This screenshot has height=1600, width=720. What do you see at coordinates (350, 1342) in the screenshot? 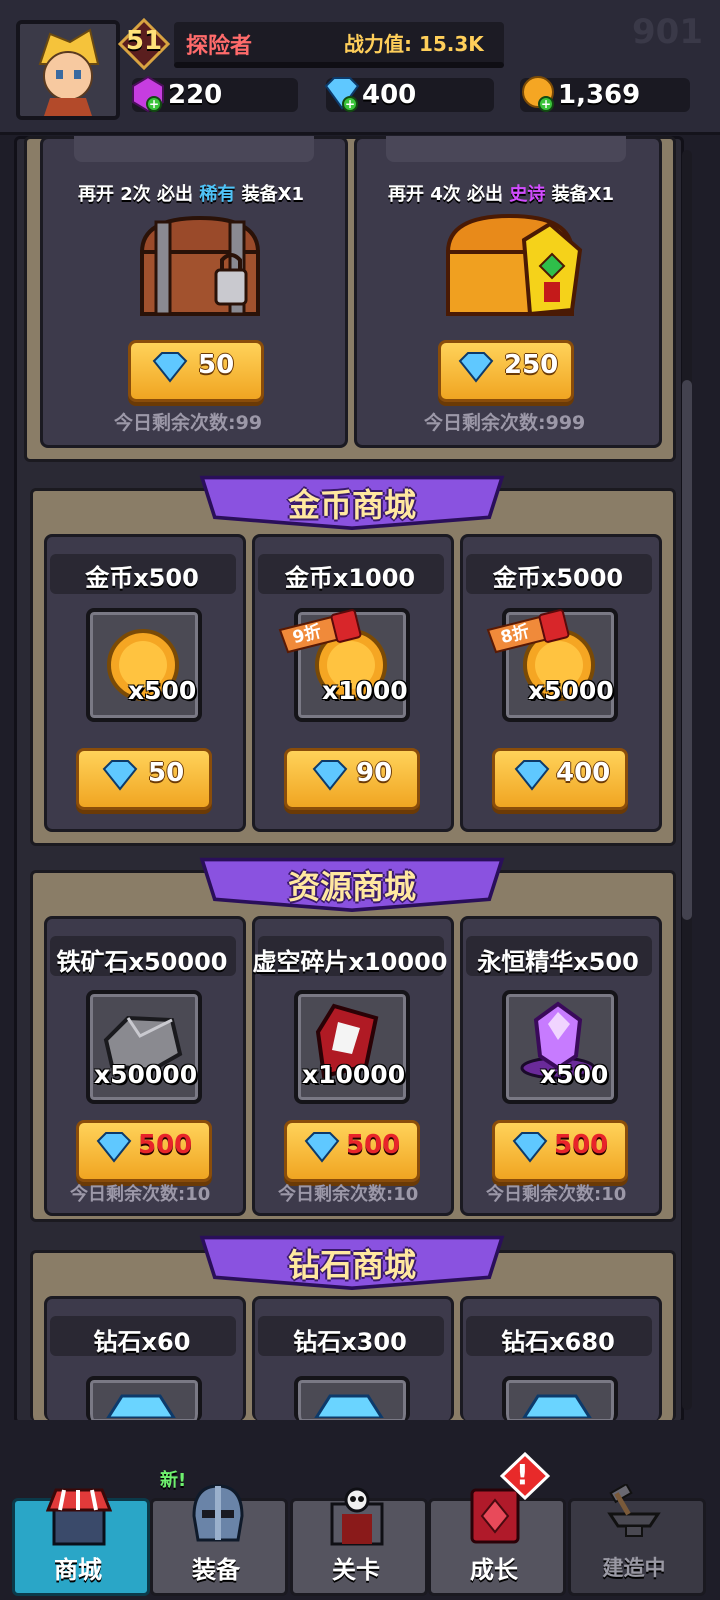
I see `item-name: 钻石x300` at bounding box center [350, 1342].